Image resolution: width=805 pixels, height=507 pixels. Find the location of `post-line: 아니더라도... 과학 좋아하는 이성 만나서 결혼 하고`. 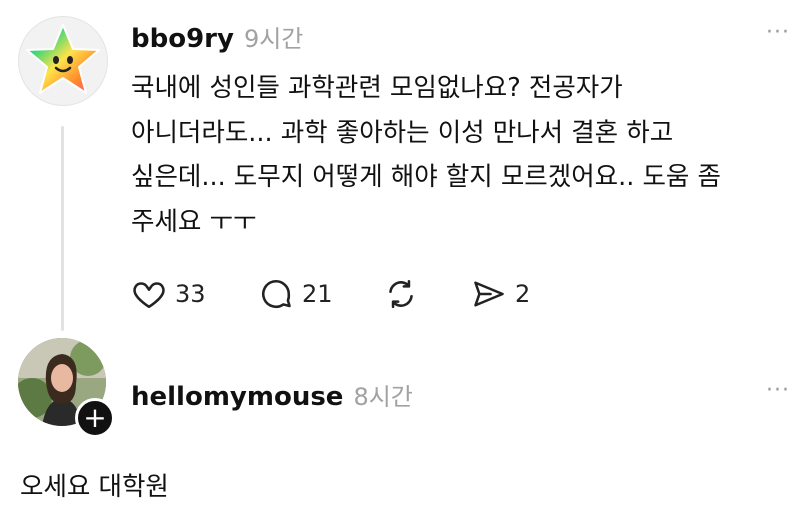

post-line: 아니더라도... 과학 좋아하는 이성 만나서 결혼 하고 is located at coordinates (402, 132).